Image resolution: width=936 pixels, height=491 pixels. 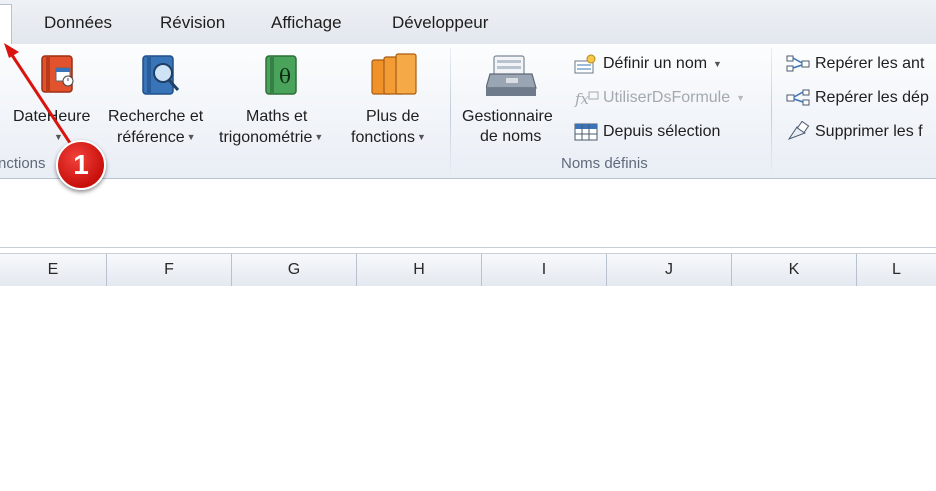 What do you see at coordinates (798, 131) in the screenshot?
I see `remove-arrows-icon` at bounding box center [798, 131].